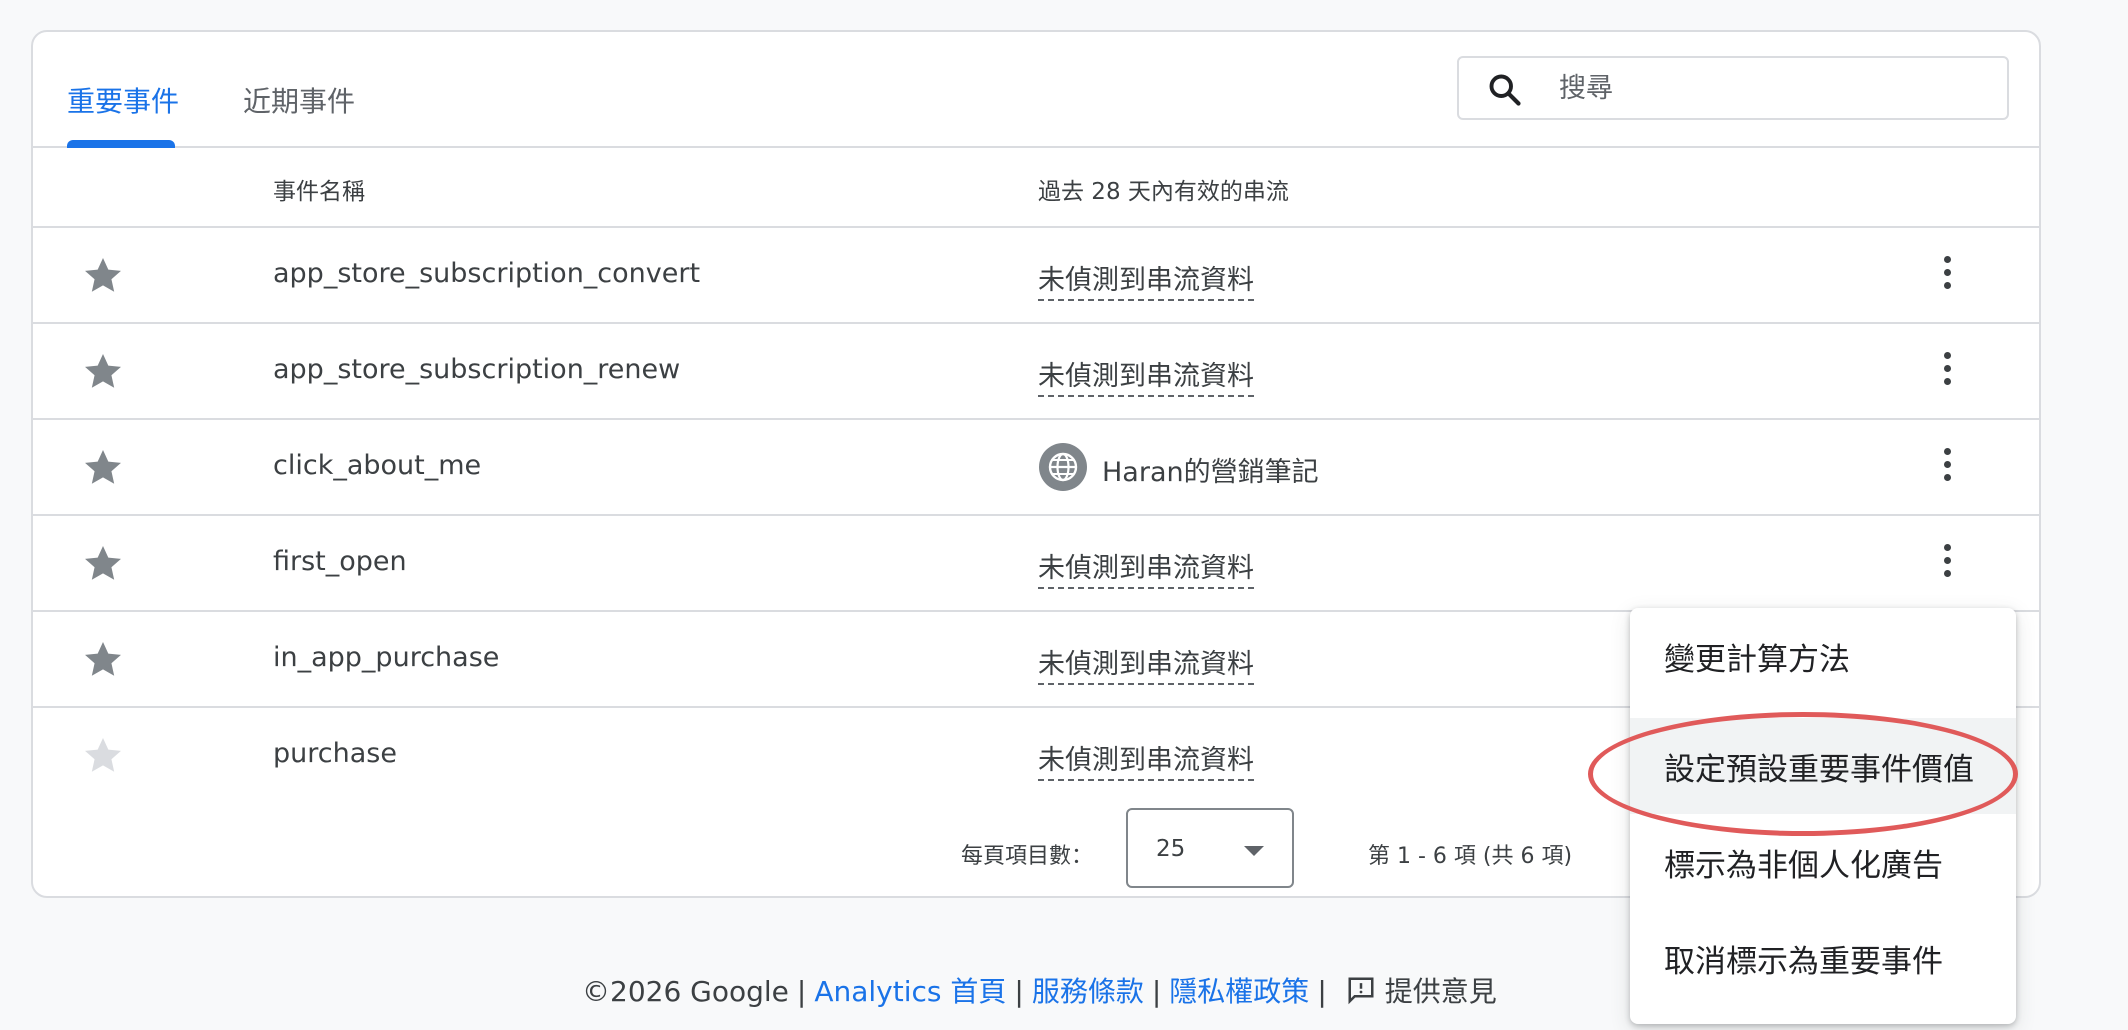  Describe the element at coordinates (1027, 856) in the screenshot. I see `items-per-page-label: 每頁項目數：` at that location.